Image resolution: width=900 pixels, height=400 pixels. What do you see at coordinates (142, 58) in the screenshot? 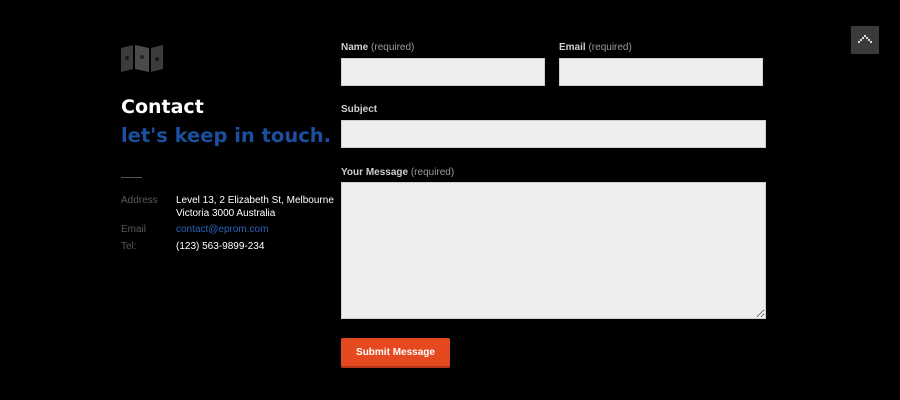
I see `map-logo-icon` at bounding box center [142, 58].